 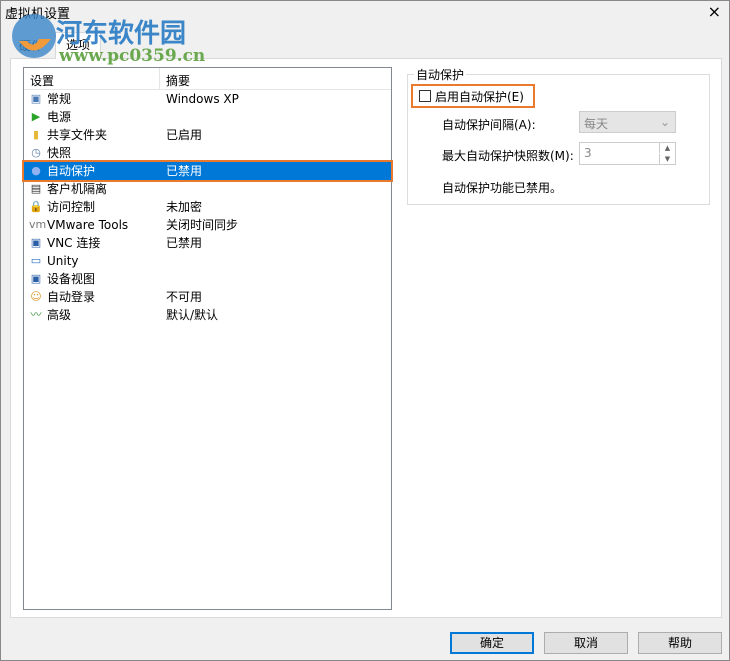 What do you see at coordinates (667, 159) in the screenshot?
I see `spin-down-icon: ▼` at bounding box center [667, 159].